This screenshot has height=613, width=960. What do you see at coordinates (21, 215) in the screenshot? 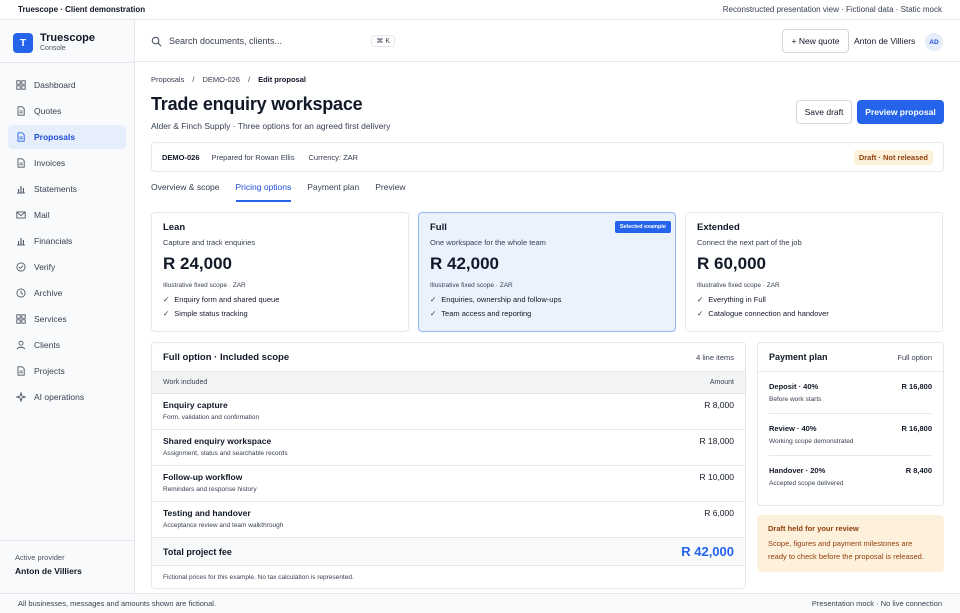
I see `mail-icon` at bounding box center [21, 215].